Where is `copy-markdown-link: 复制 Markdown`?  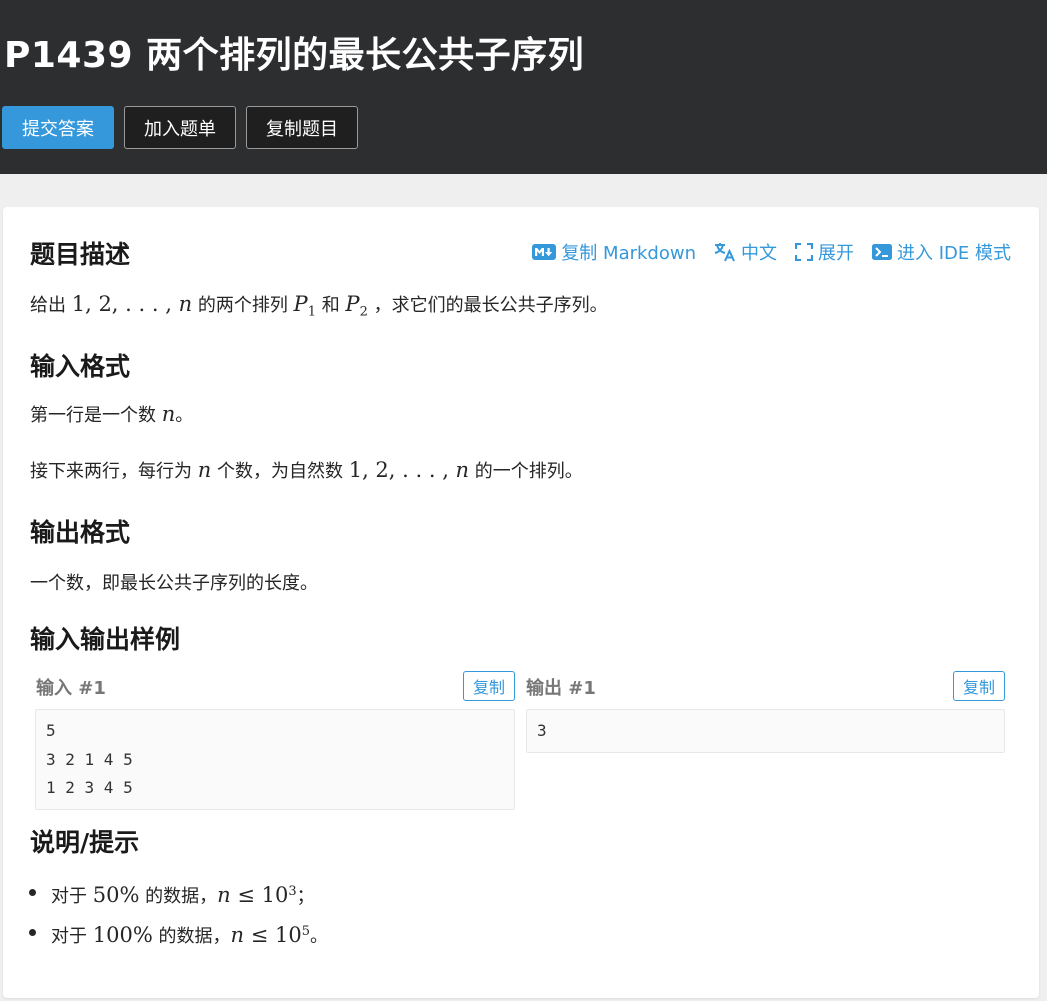 copy-markdown-link: 复制 Markdown is located at coordinates (614, 252).